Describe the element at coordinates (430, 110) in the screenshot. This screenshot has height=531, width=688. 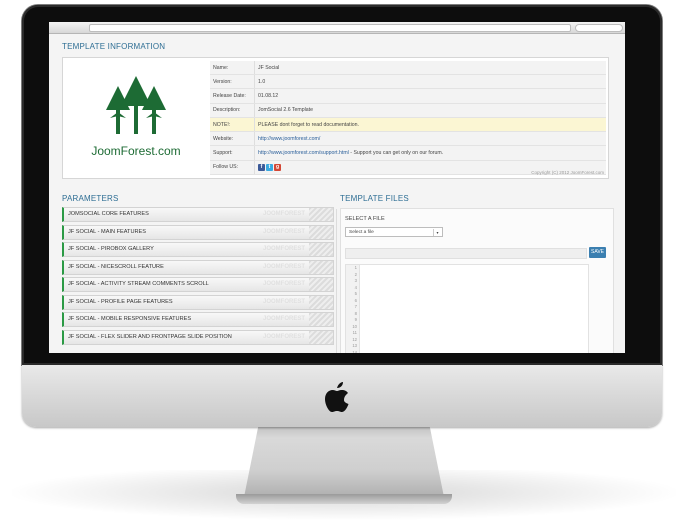
I see `info-value: JomSocial 2.6 Template` at that location.